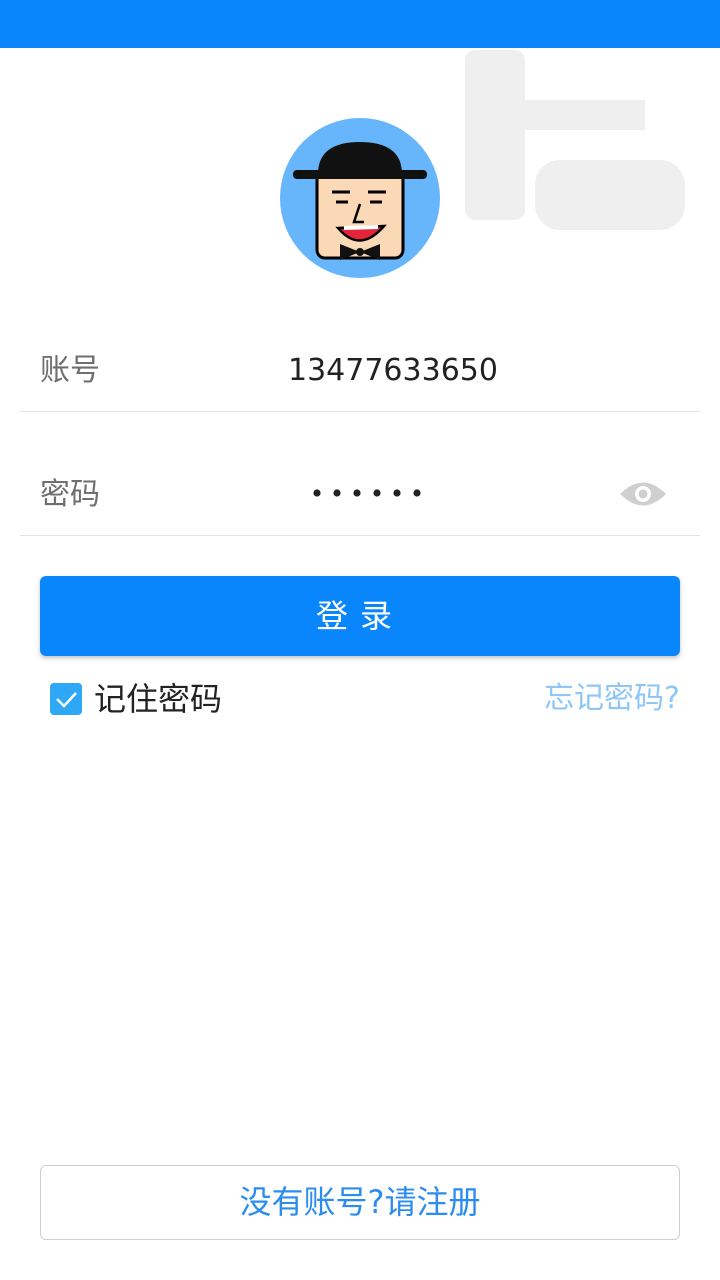 The image size is (720, 1280). I want to click on account-input: 13477633650, so click(458, 371).